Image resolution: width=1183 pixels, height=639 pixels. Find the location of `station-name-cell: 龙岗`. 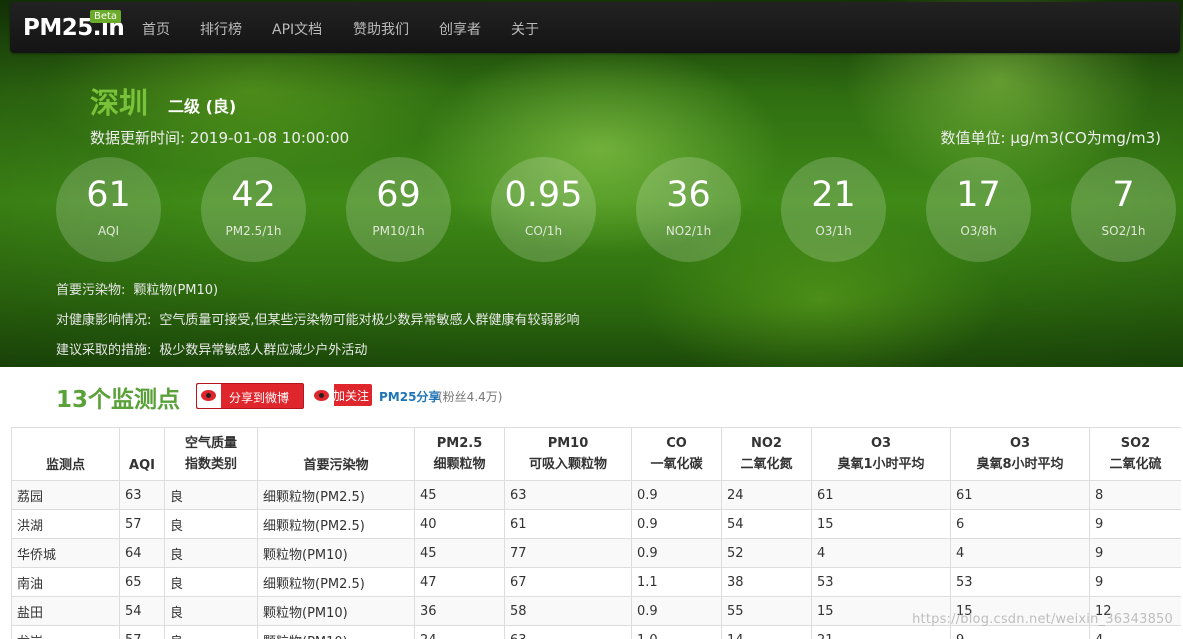

station-name-cell: 龙岗 is located at coordinates (65, 632).